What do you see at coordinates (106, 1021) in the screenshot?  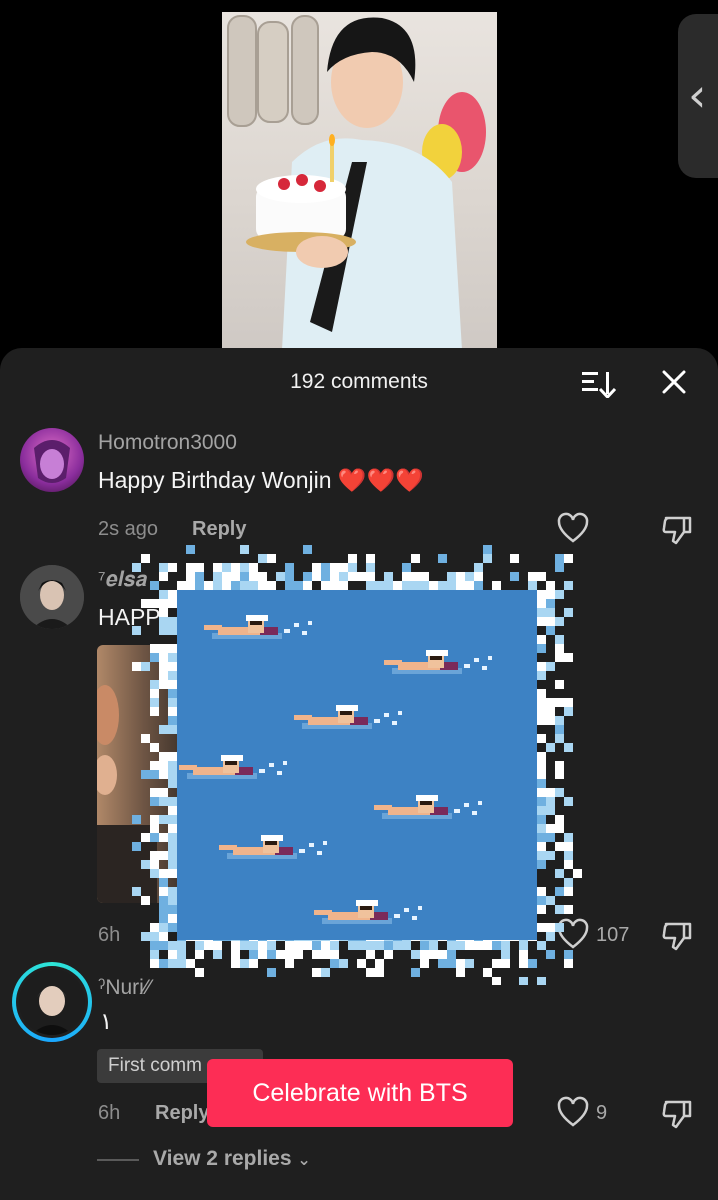 I see `comment-text: ١` at bounding box center [106, 1021].